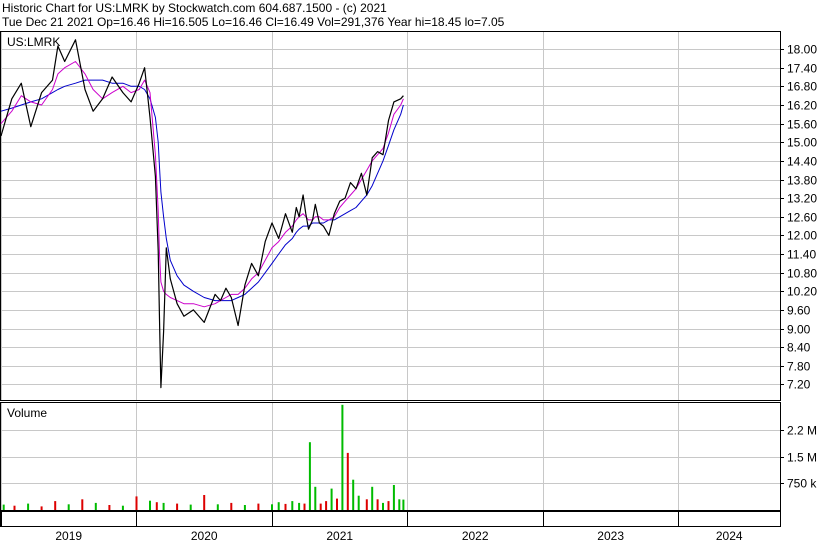  I want to click on price-tick-label: 13.80, so click(802, 181).